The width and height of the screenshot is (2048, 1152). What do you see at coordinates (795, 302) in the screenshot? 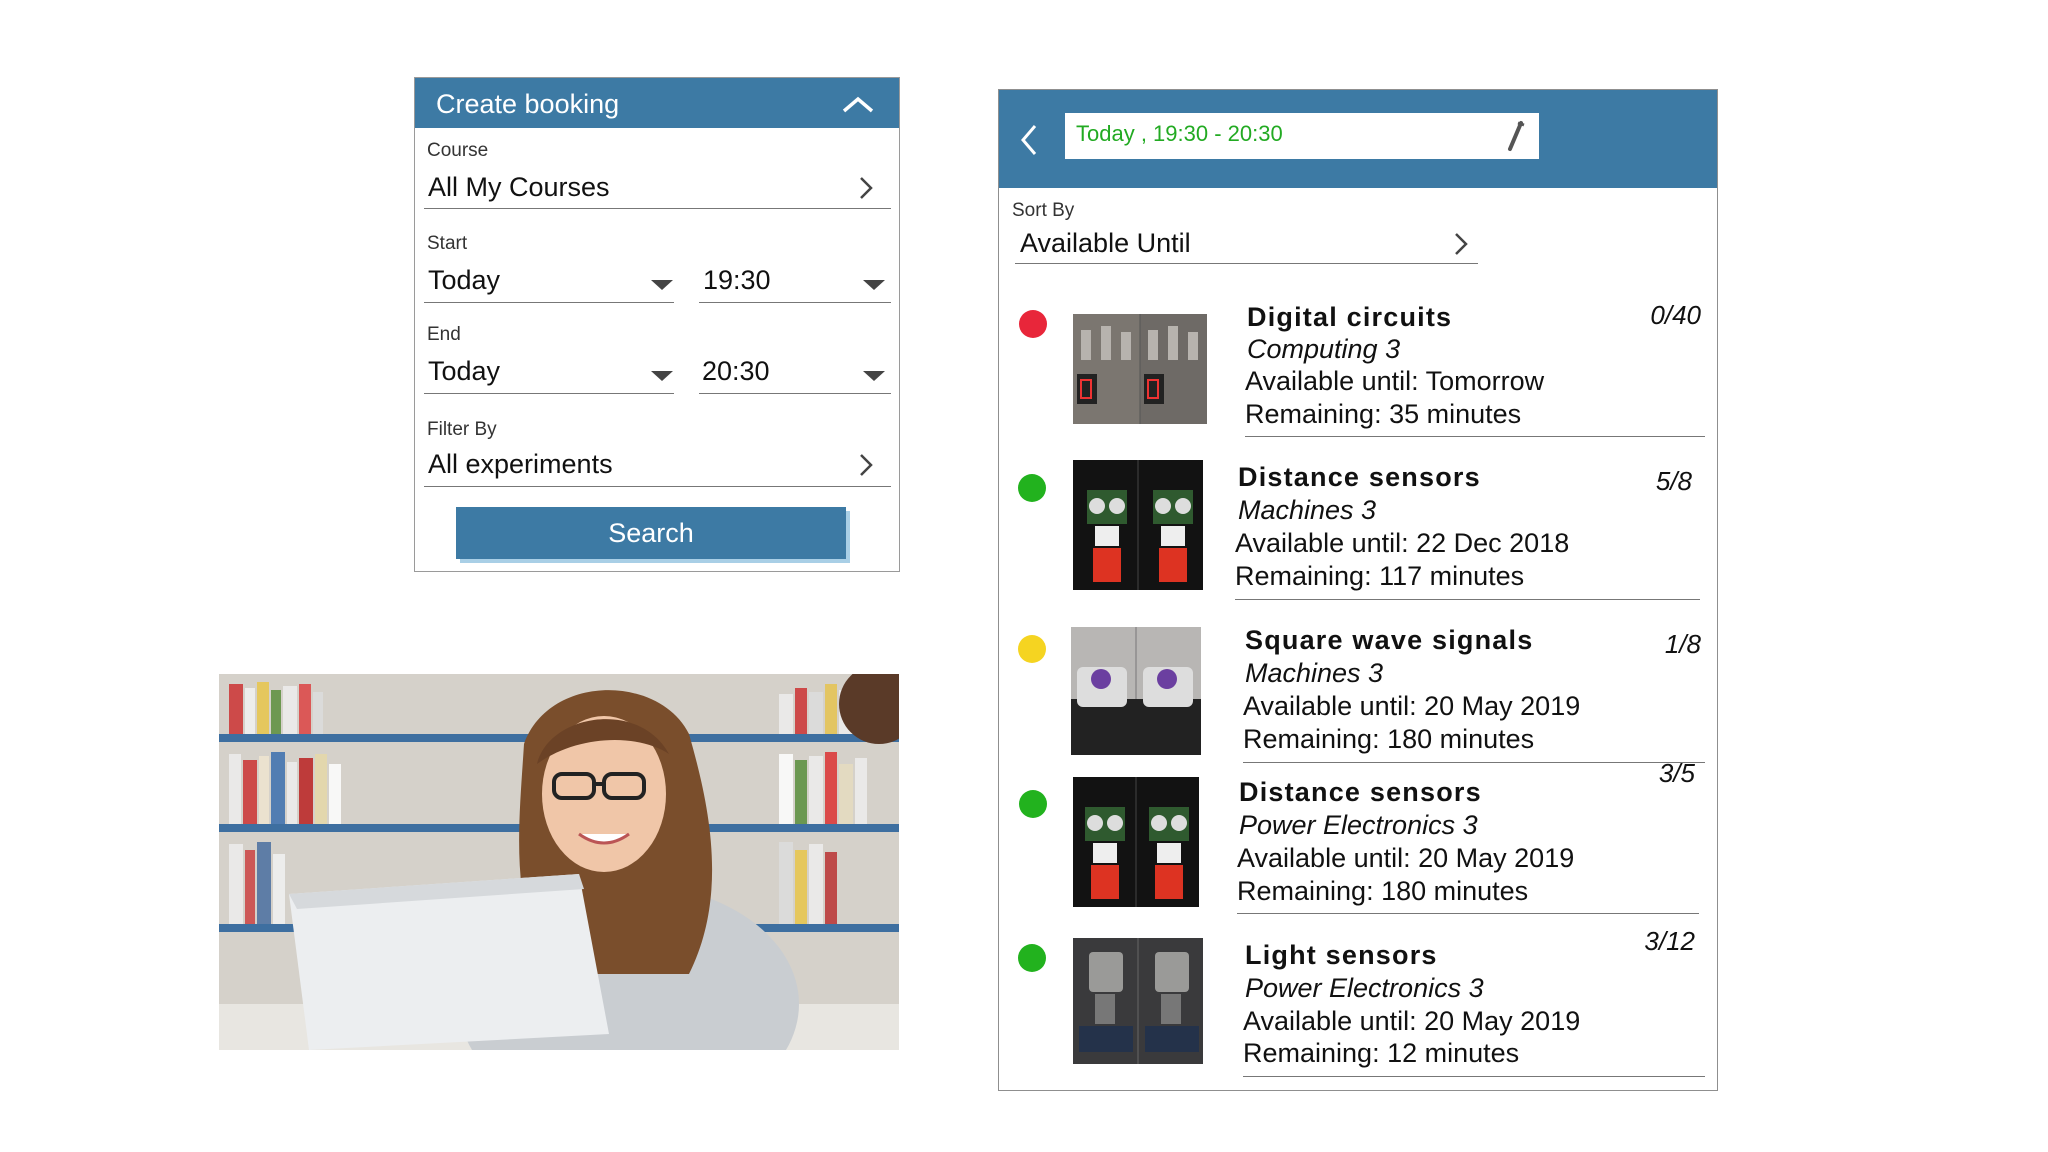
I see `start-time-underline` at bounding box center [795, 302].